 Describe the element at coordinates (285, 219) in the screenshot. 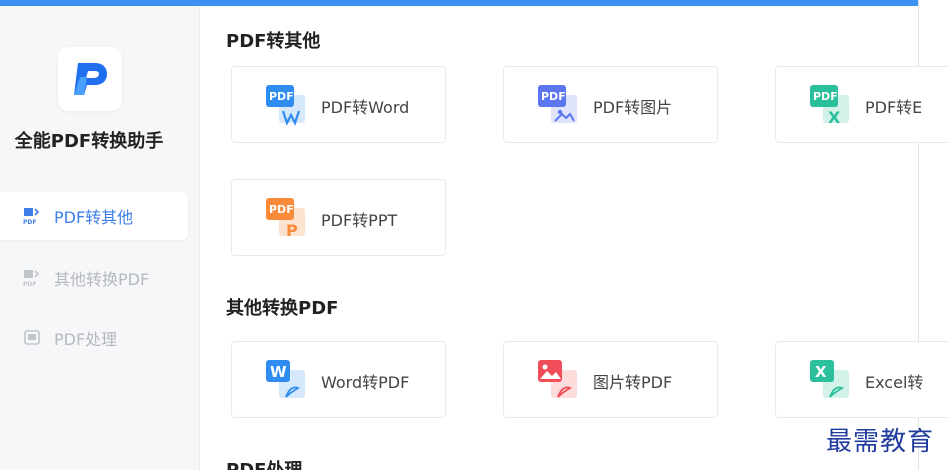

I see `pdf-to-ppt-icon: PDF P` at that location.